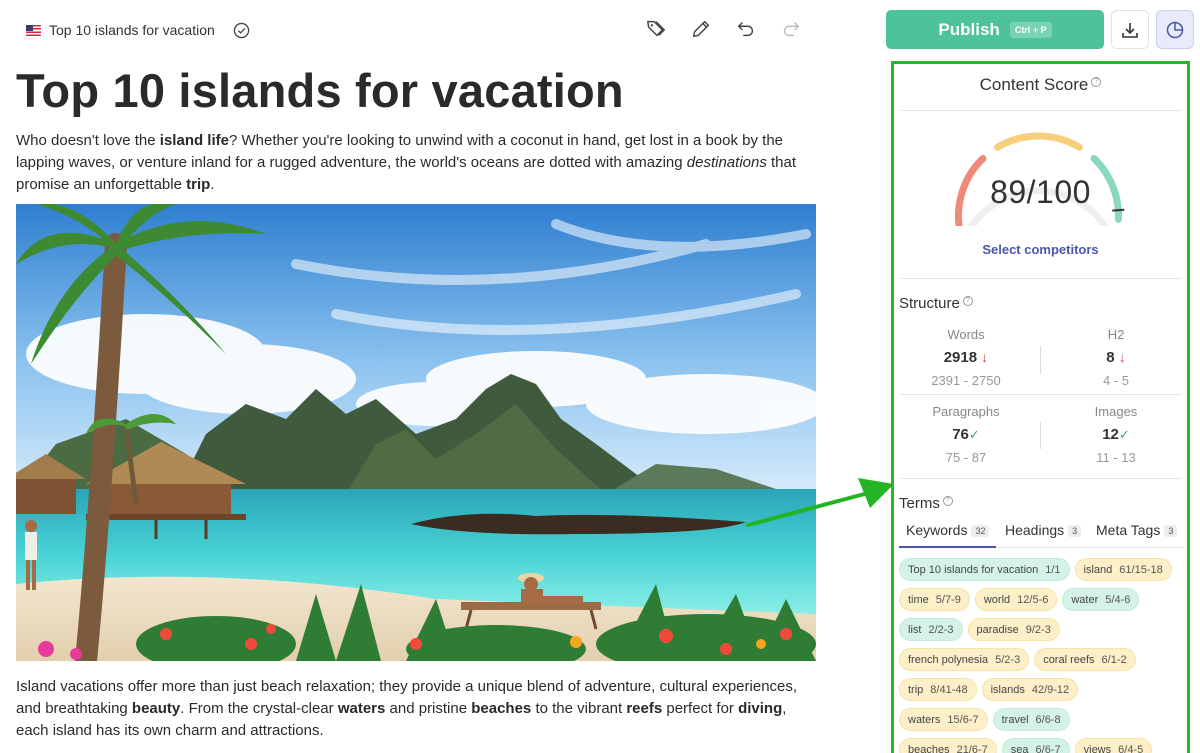 The width and height of the screenshot is (1200, 753). Describe the element at coordinates (1116, 357) in the screenshot. I see `stat-h2: H2 8 ↓ 4 - 5` at that location.